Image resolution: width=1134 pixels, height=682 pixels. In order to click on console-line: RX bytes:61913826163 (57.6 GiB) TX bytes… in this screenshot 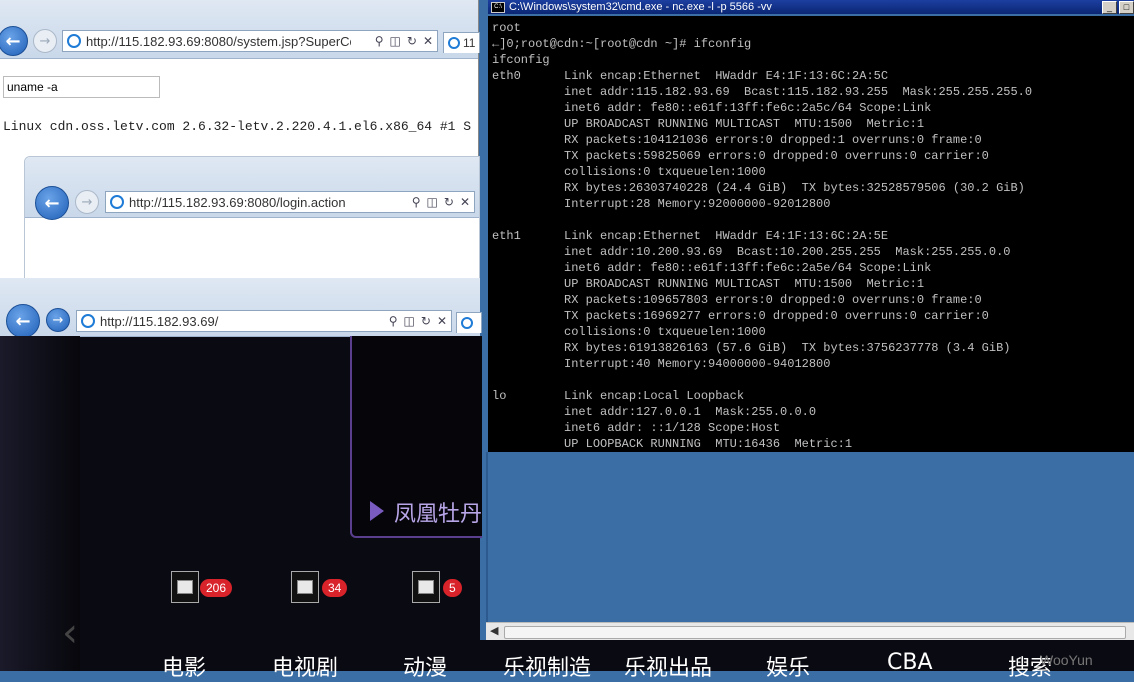, I will do `click(751, 348)`.